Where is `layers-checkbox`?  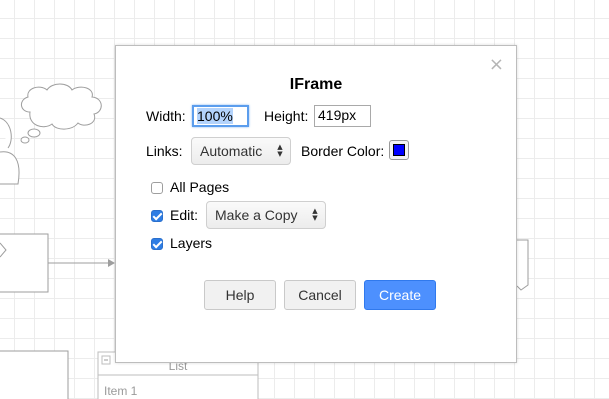
layers-checkbox is located at coordinates (157, 244).